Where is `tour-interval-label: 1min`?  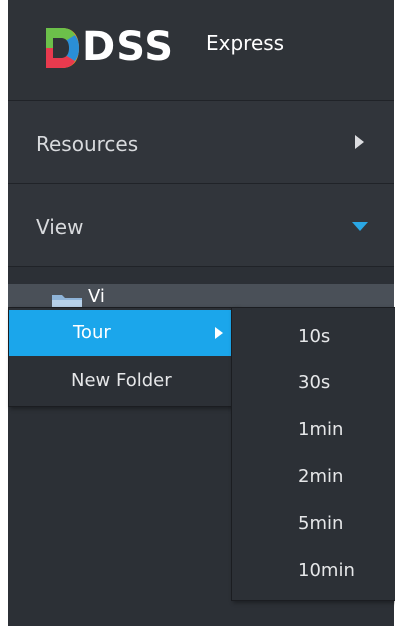 tour-interval-label: 1min is located at coordinates (321, 429).